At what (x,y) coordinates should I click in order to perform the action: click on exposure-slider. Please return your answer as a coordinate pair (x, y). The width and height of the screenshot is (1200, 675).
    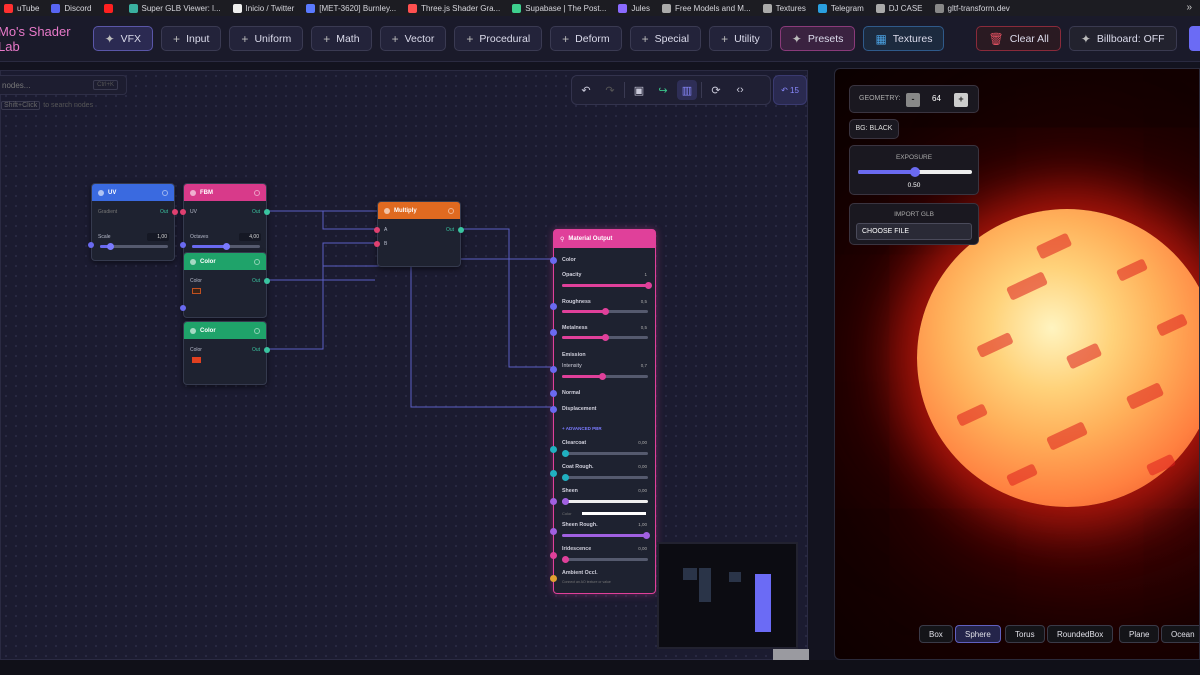
    Looking at the image, I should click on (915, 172).